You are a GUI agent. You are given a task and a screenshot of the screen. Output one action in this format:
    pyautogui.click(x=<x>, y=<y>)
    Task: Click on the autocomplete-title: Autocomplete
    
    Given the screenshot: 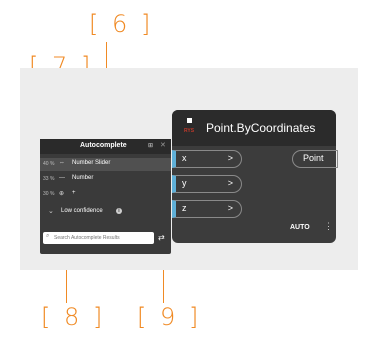 What is the action you would take?
    pyautogui.click(x=103, y=145)
    